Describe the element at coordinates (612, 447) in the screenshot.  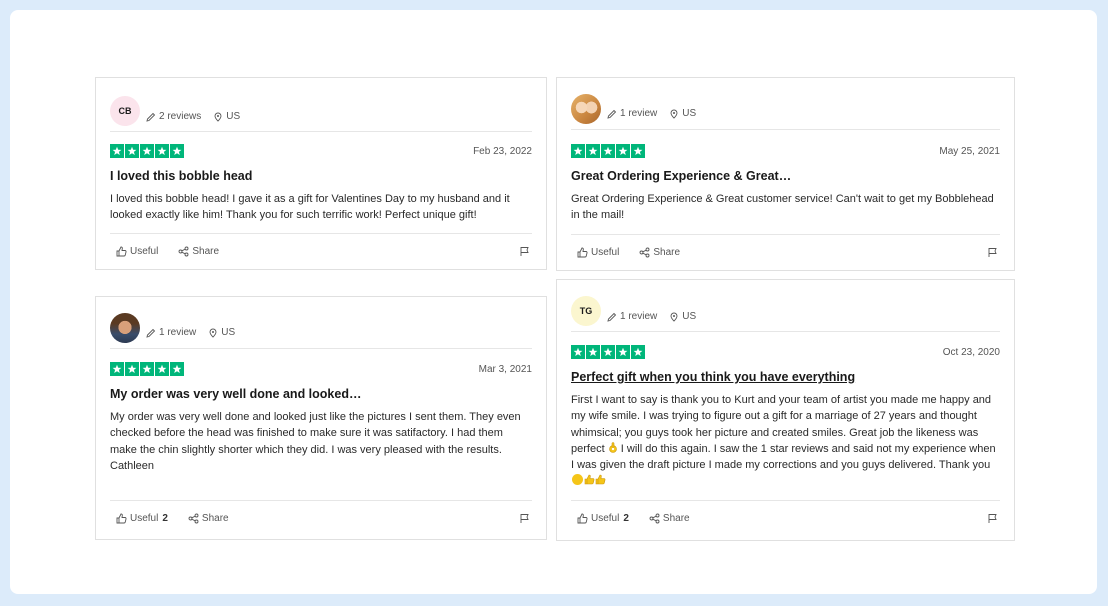
I see `ok-hand-emoji` at that location.